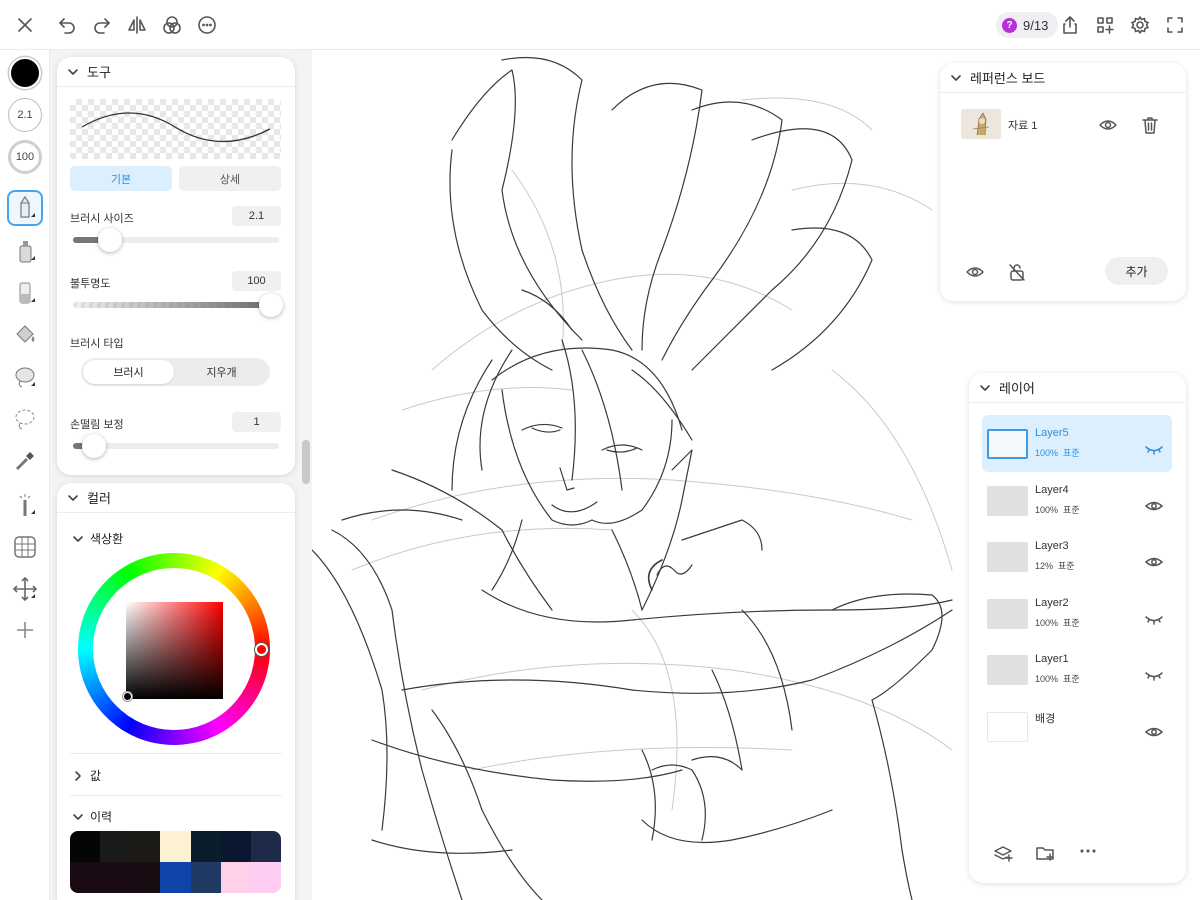  Describe the element at coordinates (25, 25) in the screenshot. I see `close-icon` at that location.